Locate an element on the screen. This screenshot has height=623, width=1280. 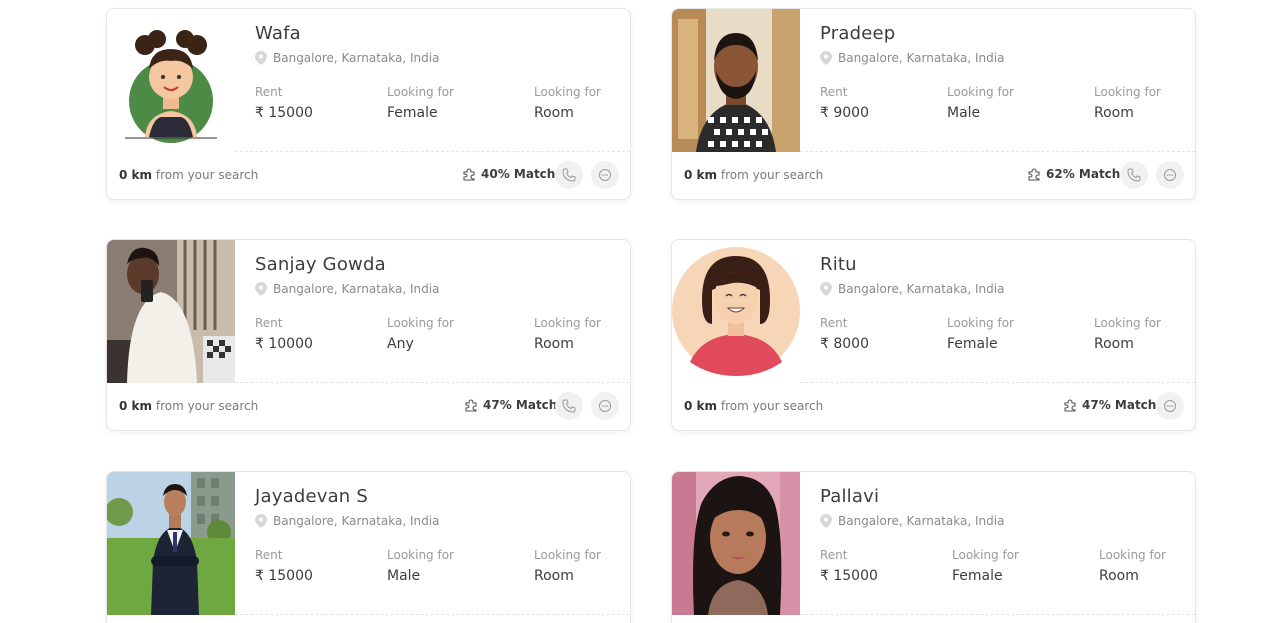
rent-value: ₹ 9000 is located at coordinates (844, 113).